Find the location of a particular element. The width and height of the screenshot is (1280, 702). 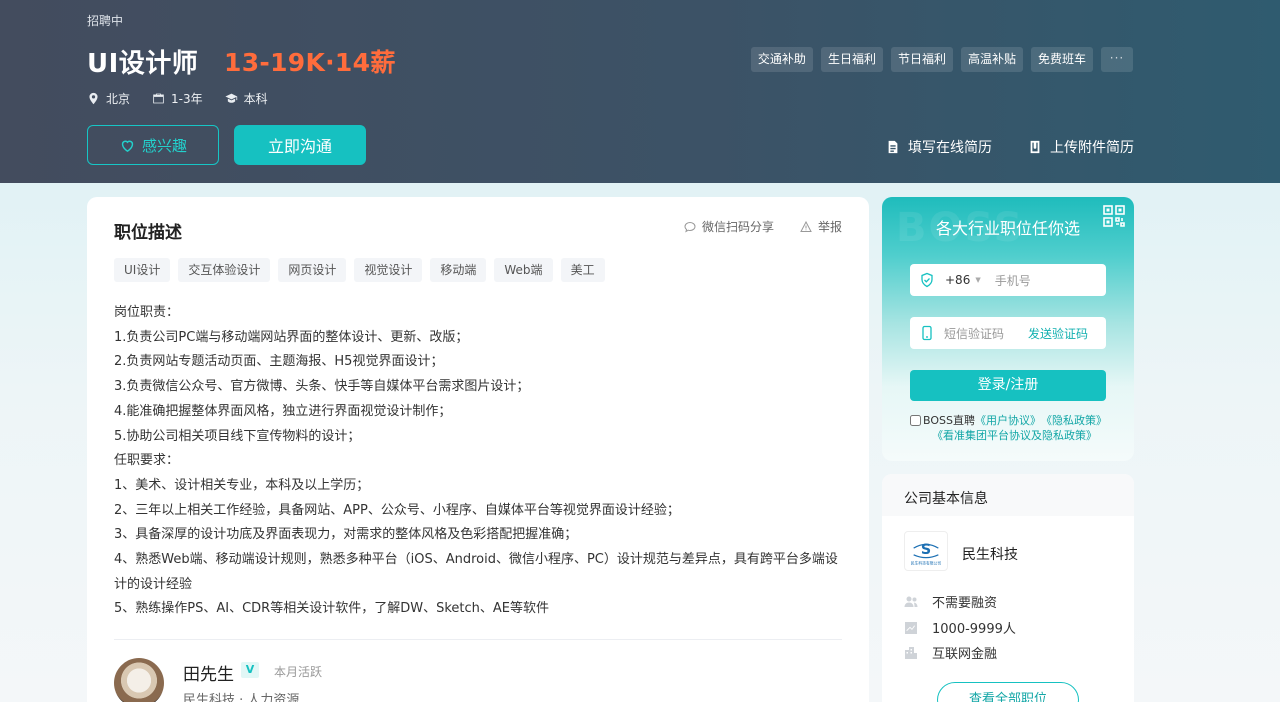

salary: 13-19K·14薪 is located at coordinates (310, 62).